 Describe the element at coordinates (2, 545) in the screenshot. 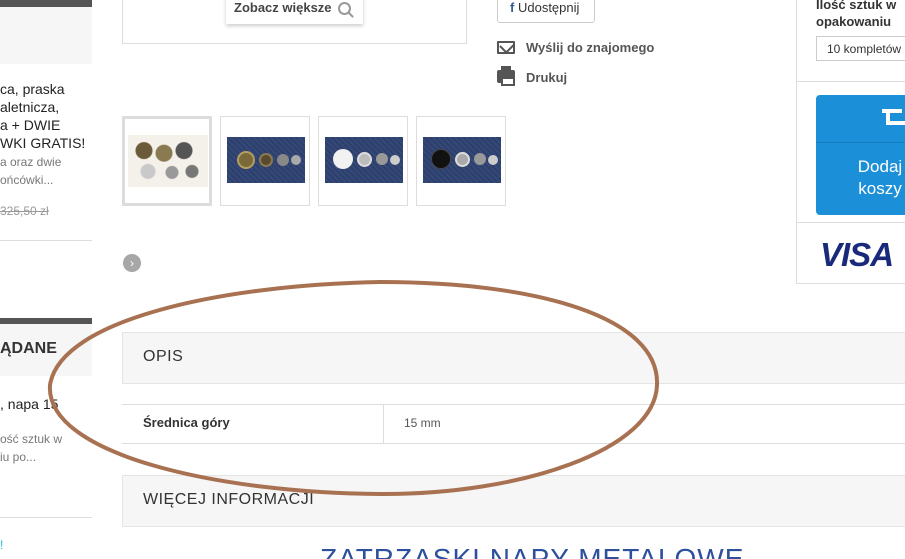

I see `sidebar-marker: !` at that location.